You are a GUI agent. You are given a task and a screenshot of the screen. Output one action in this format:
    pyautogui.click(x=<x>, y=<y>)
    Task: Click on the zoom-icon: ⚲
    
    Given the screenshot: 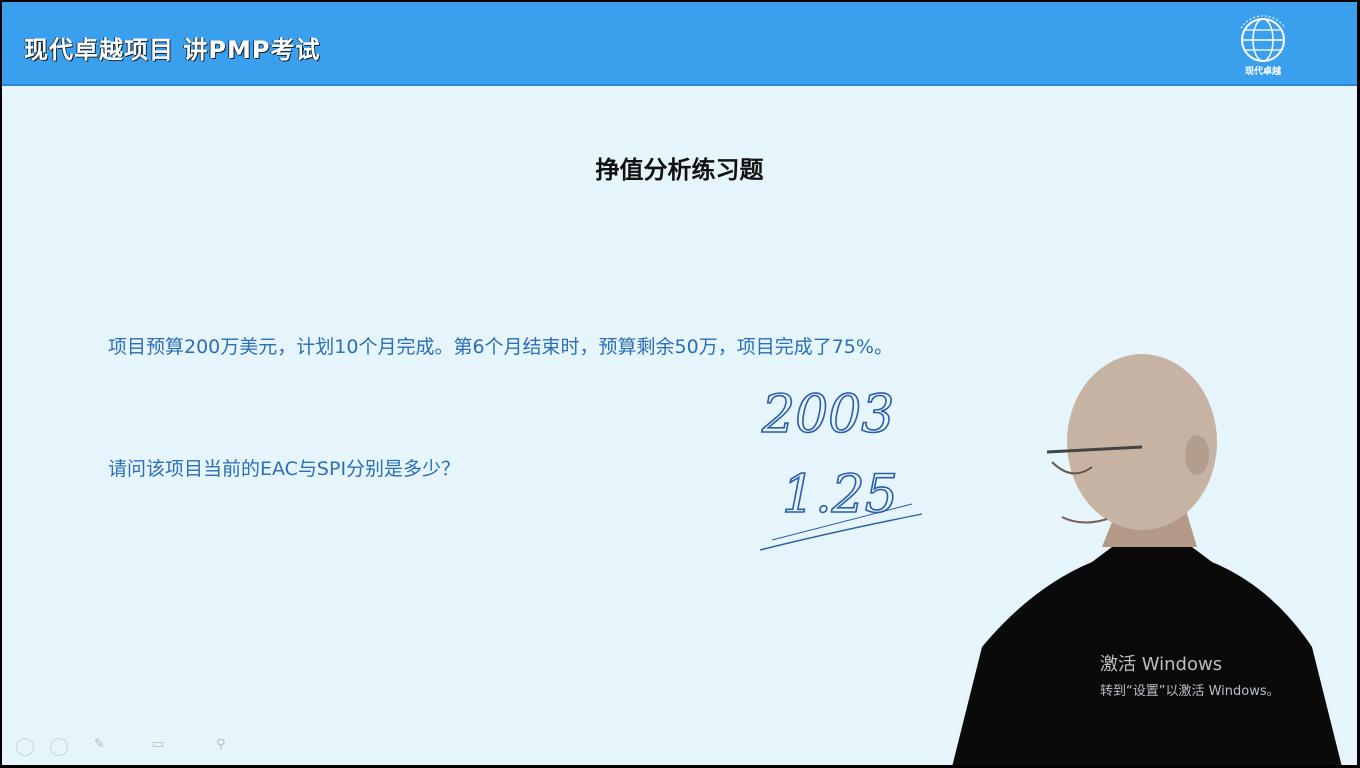 What is the action you would take?
    pyautogui.click(x=221, y=744)
    